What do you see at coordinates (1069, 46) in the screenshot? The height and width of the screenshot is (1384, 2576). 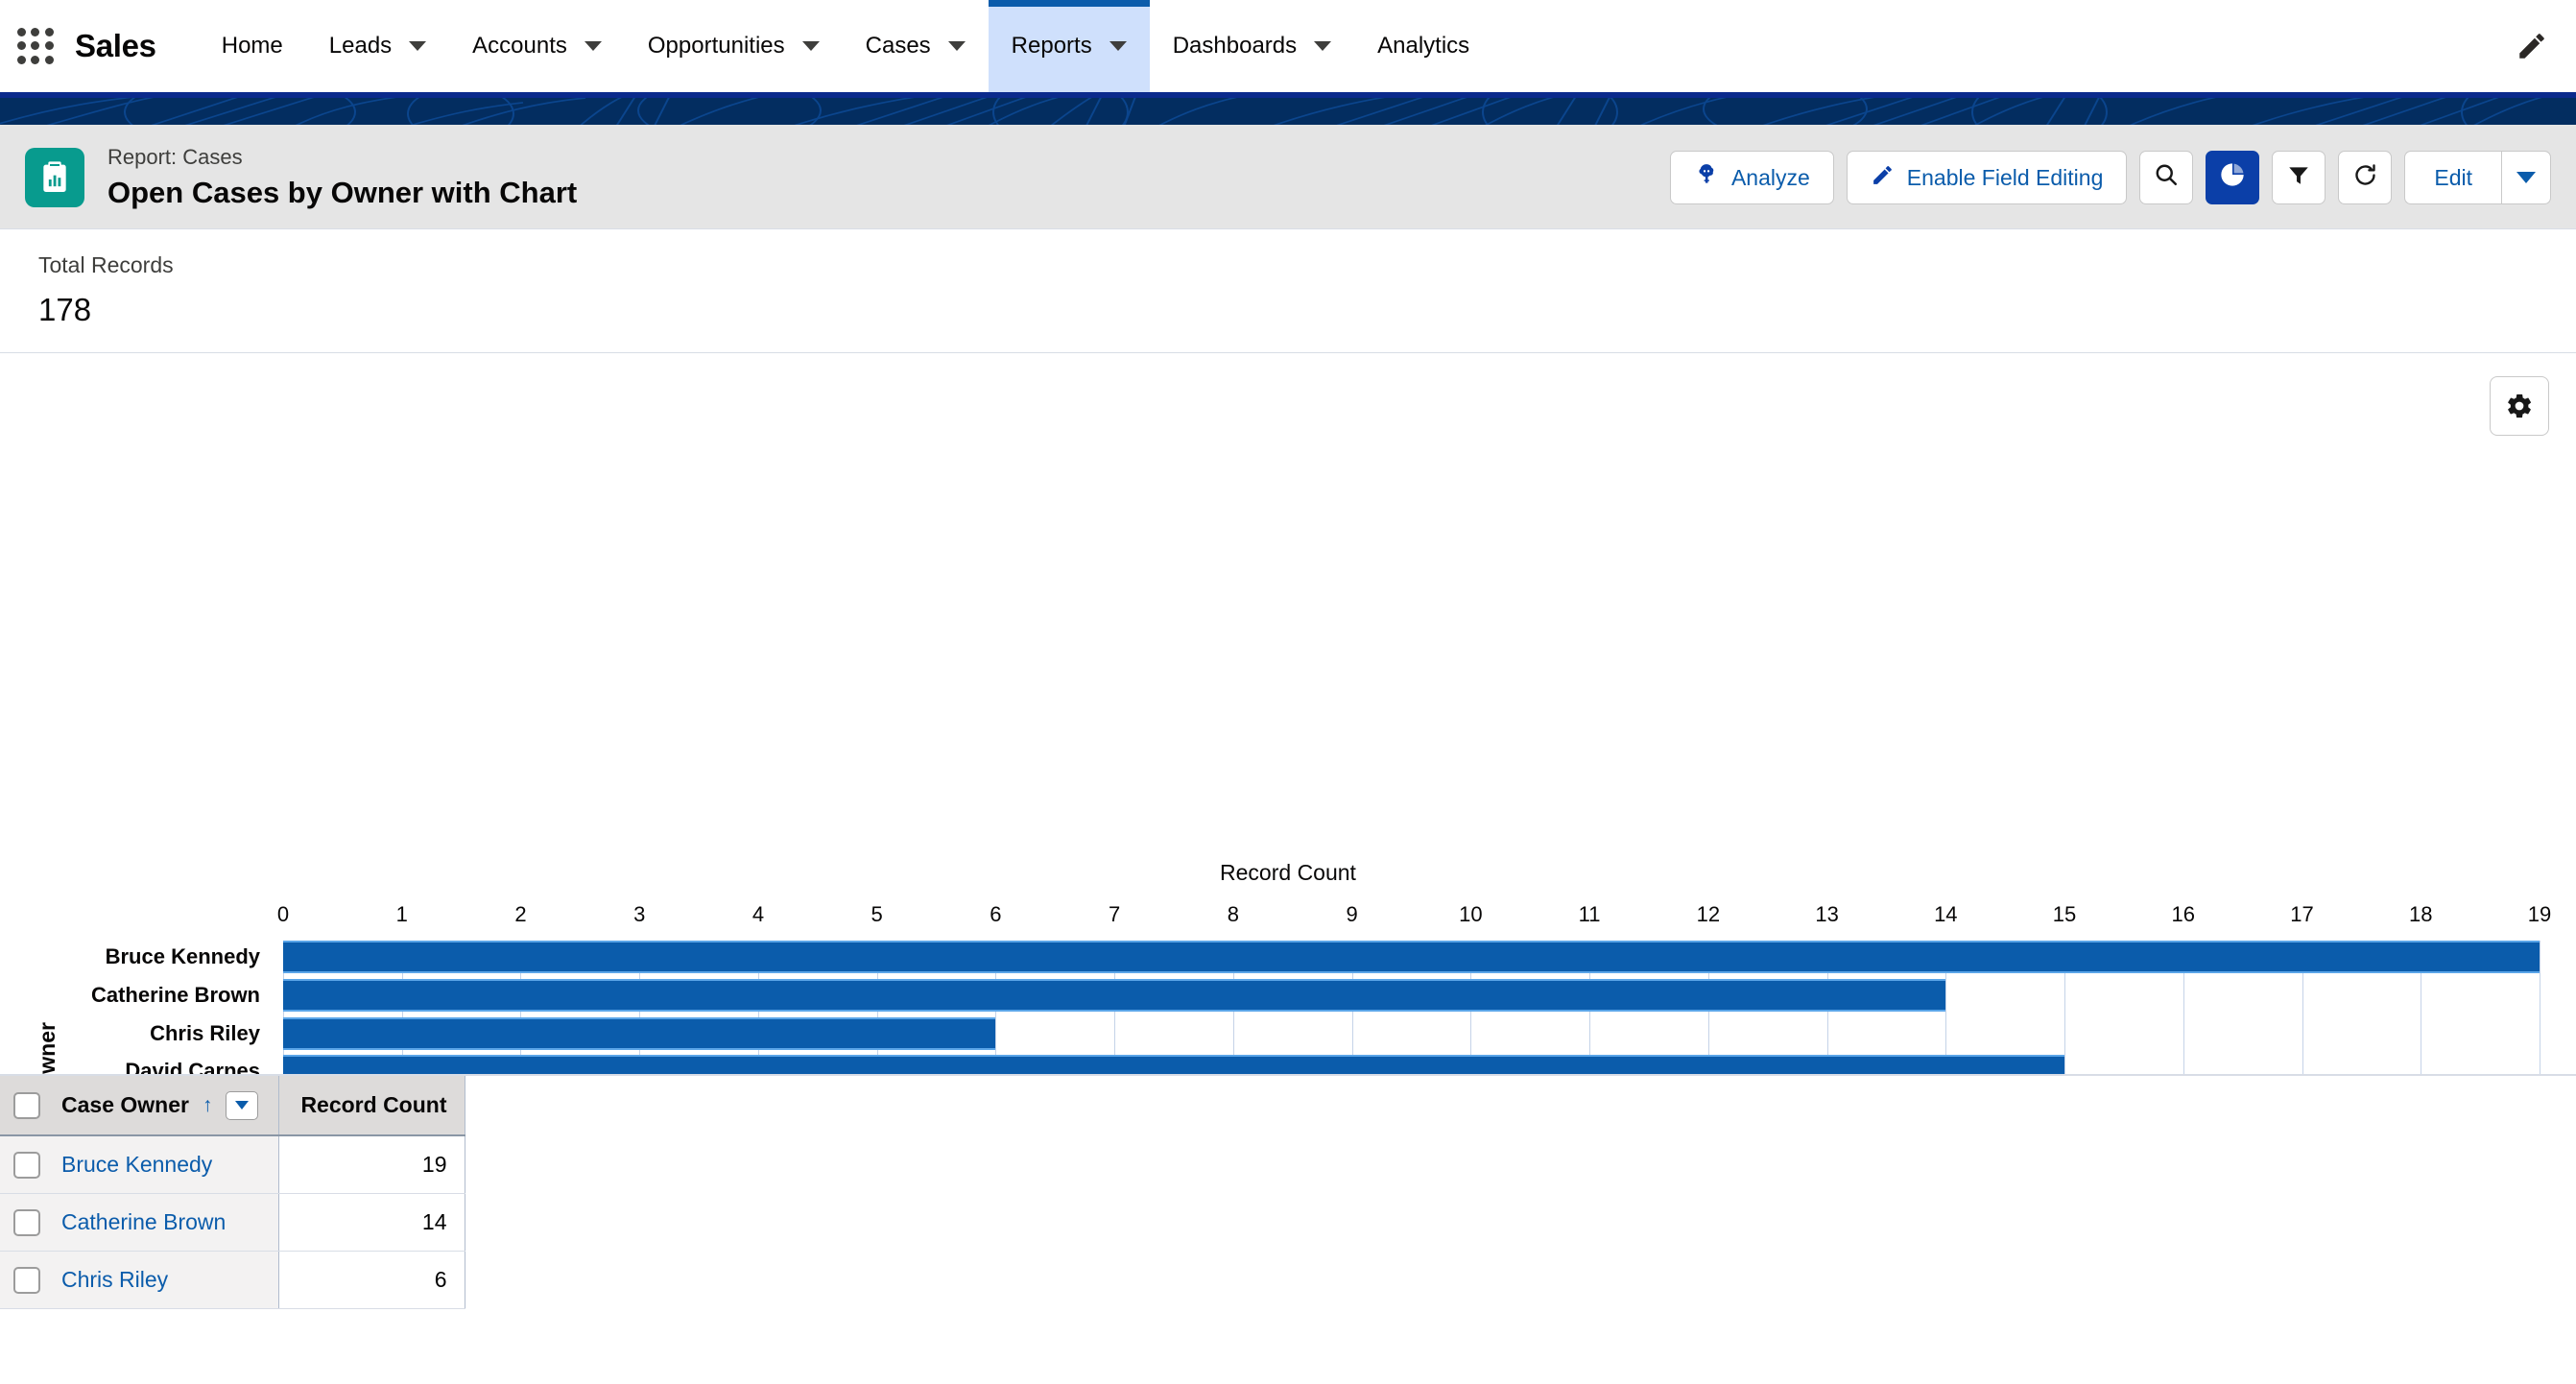 I see `nav-item-reports: Reports` at bounding box center [1069, 46].